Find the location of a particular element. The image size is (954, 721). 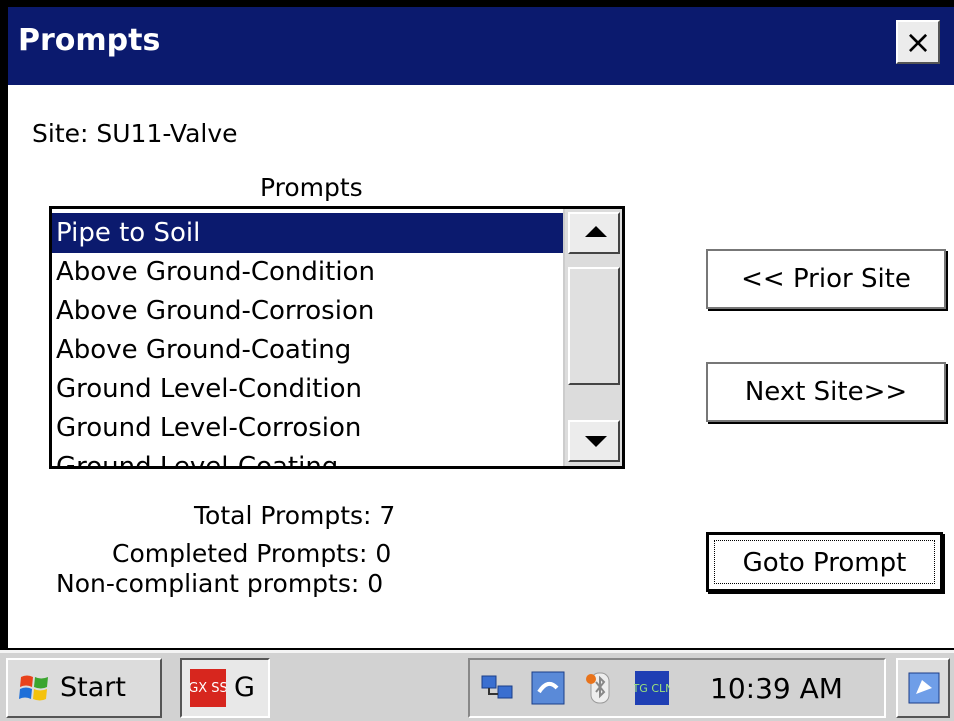

taskbar-app-button: GX SS G is located at coordinates (225, 688).